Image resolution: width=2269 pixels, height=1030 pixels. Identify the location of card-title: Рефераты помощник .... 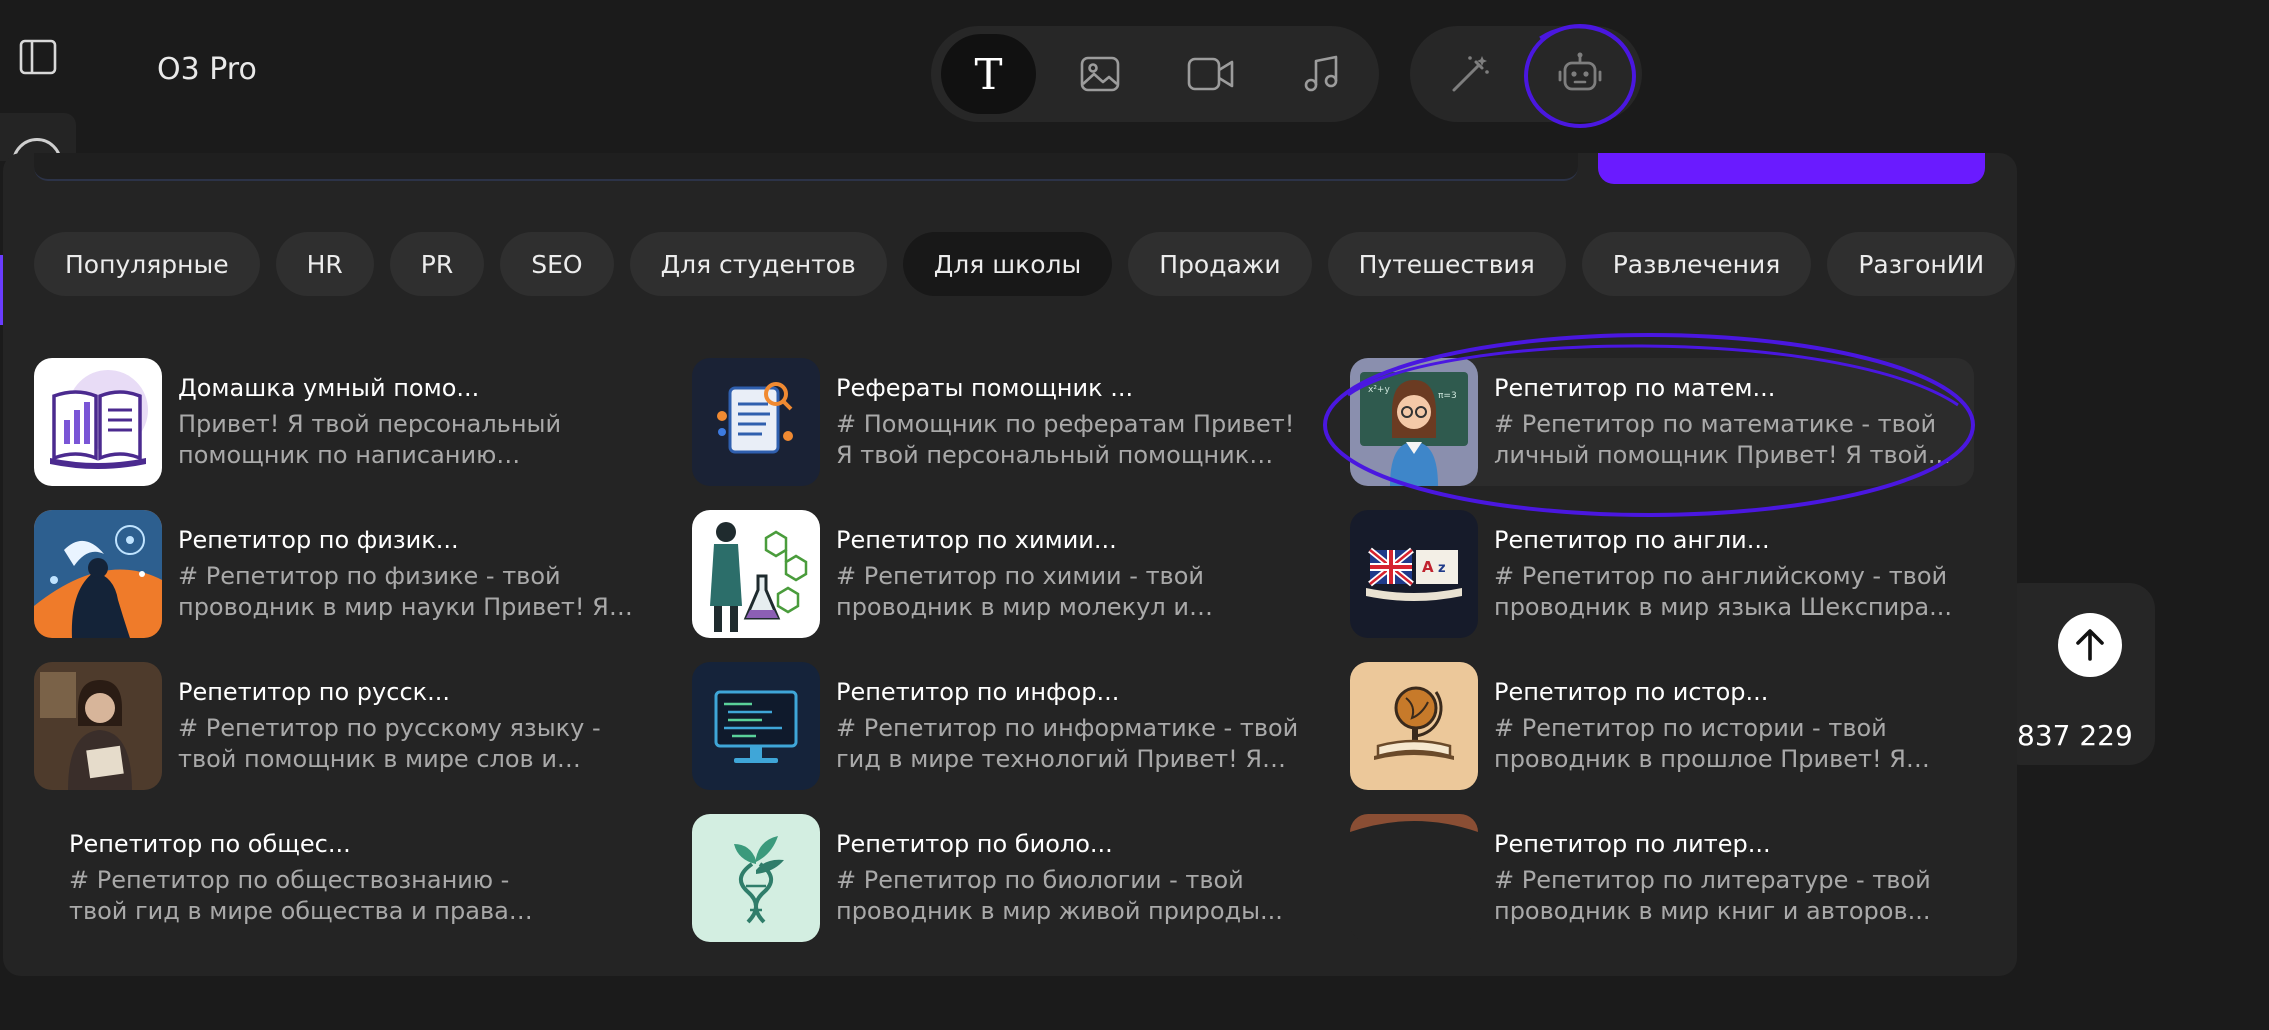
(985, 388).